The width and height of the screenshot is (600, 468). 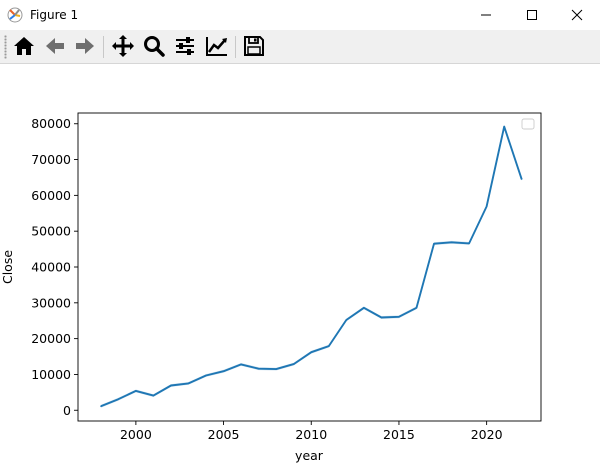 What do you see at coordinates (51, 374) in the screenshot?
I see `y-tick-label: 10000` at bounding box center [51, 374].